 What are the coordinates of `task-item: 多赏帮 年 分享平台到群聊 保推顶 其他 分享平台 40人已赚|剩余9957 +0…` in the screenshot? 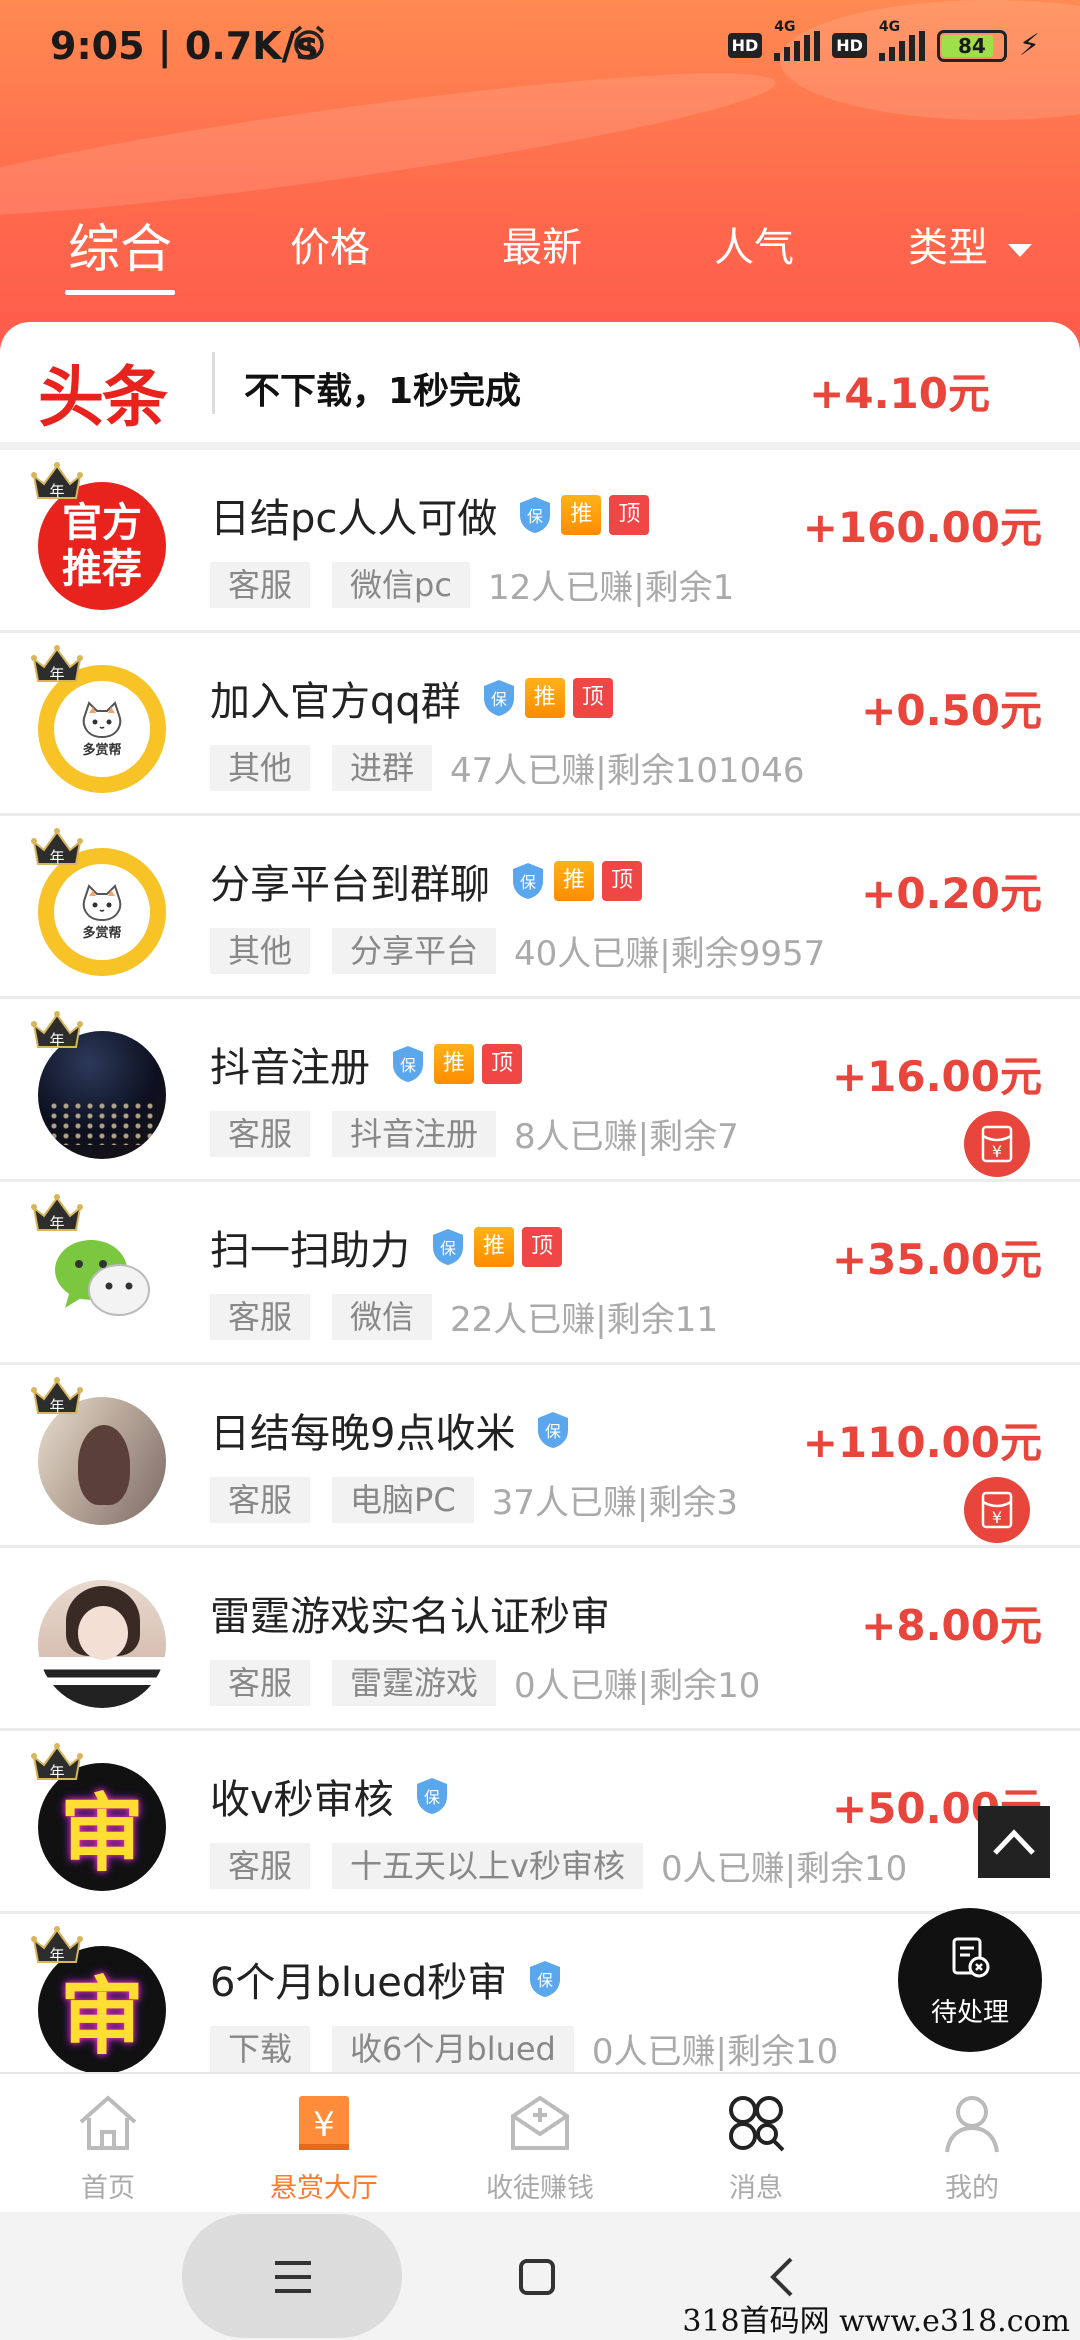 It's located at (540, 907).